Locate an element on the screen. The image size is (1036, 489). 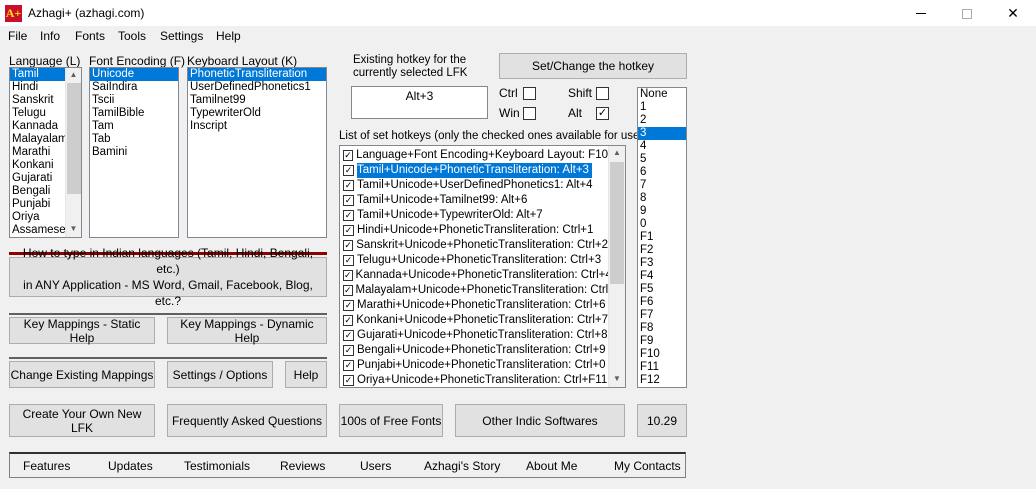
key-list-item: F11 is located at coordinates (662, 367).